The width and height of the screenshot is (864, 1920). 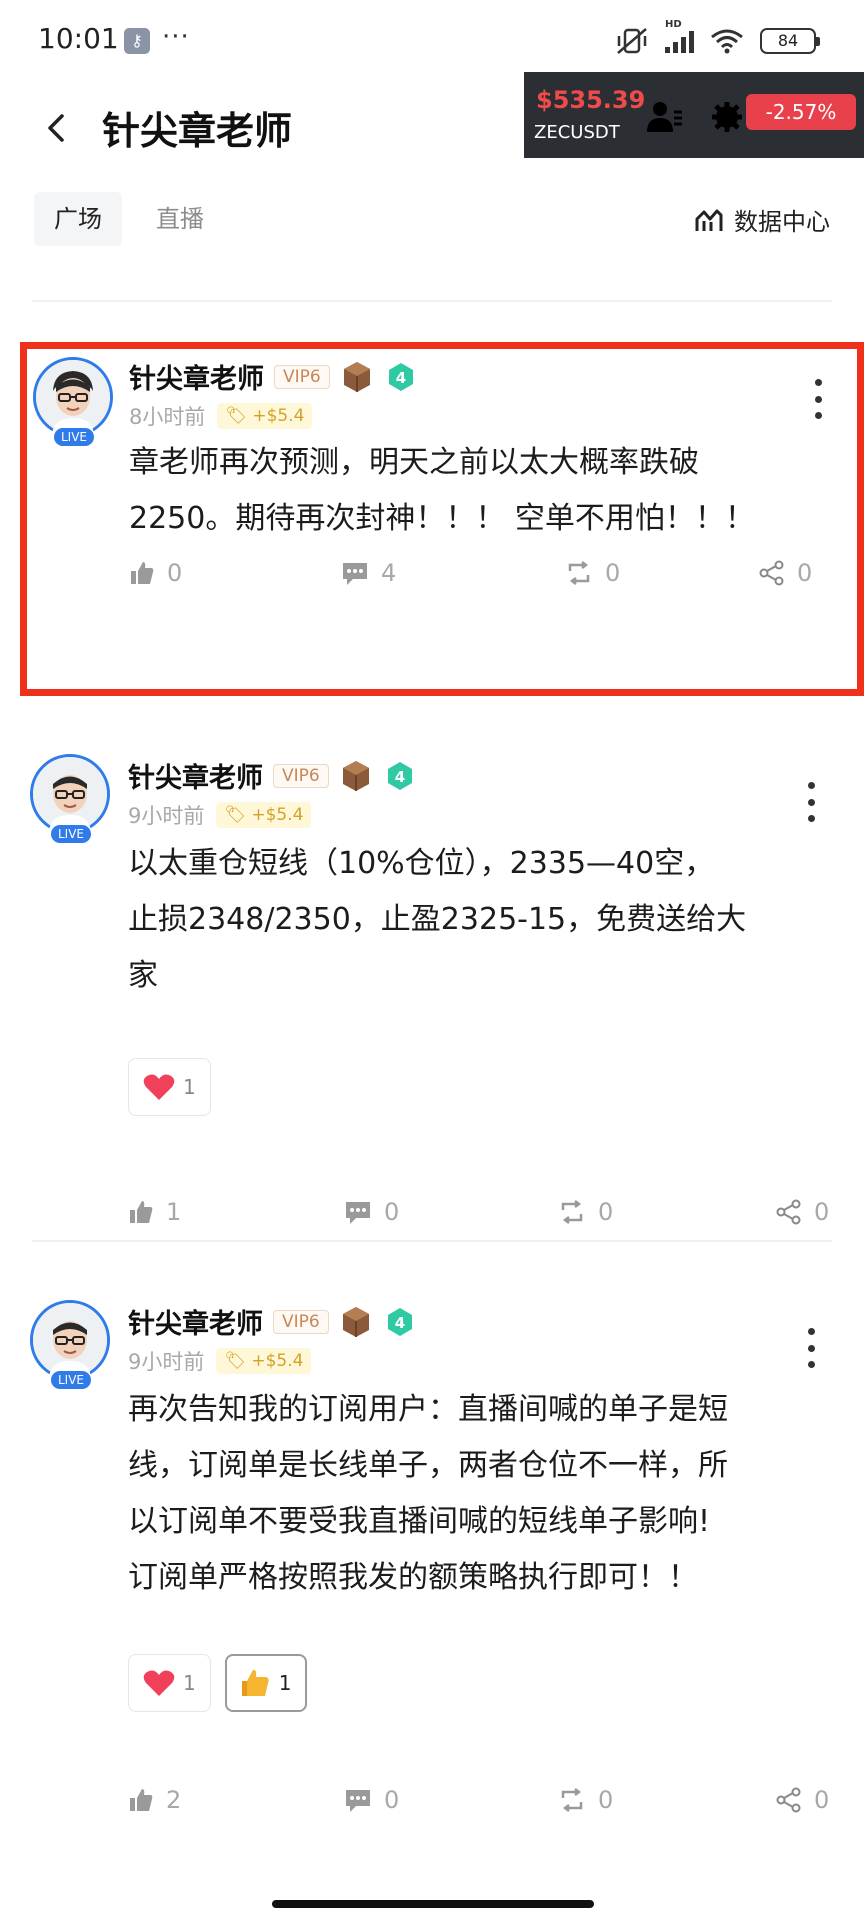 What do you see at coordinates (694, 115) in the screenshot?
I see `price-ticker: $535.39 ZECUSDT -2.57%` at bounding box center [694, 115].